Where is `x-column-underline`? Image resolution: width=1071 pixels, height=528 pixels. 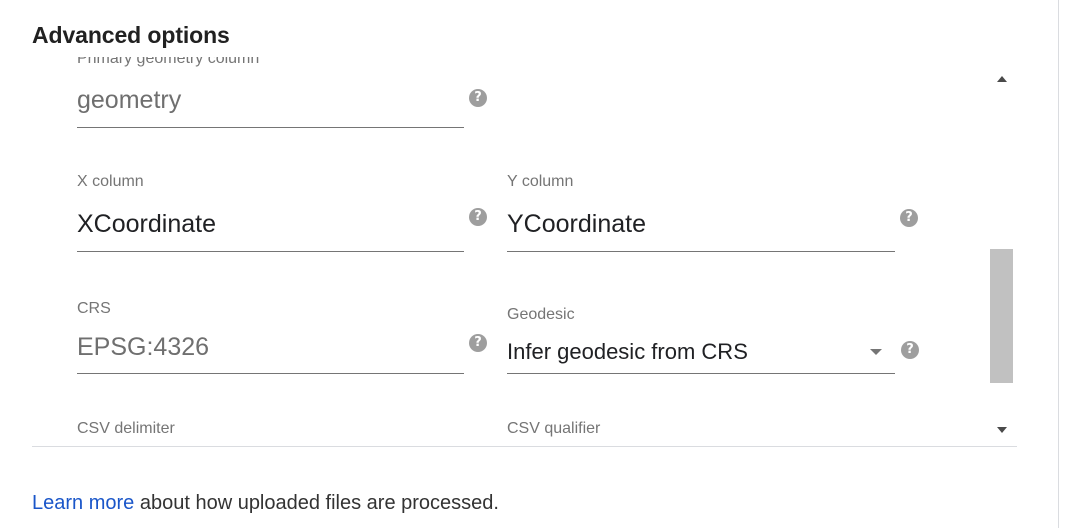
x-column-underline is located at coordinates (270, 251).